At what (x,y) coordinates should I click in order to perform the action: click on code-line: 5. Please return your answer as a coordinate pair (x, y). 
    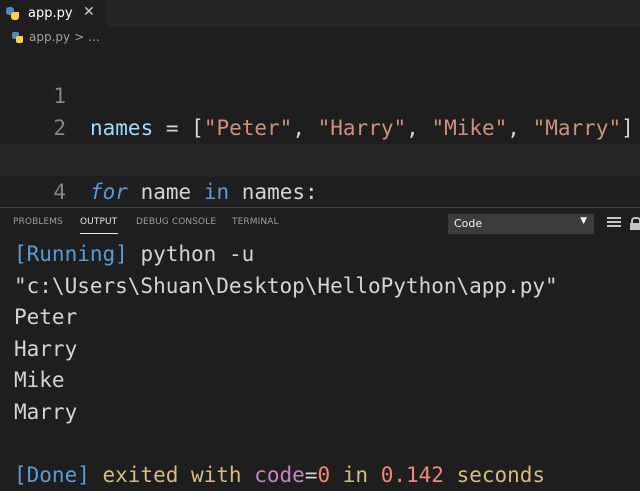
    Looking at the image, I should click on (320, 206).